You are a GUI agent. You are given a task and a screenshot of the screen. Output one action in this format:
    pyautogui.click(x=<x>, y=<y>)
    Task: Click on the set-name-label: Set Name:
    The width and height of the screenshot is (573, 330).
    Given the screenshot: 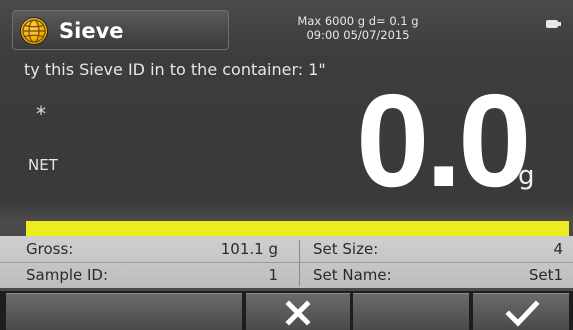 What is the action you would take?
    pyautogui.click(x=352, y=275)
    